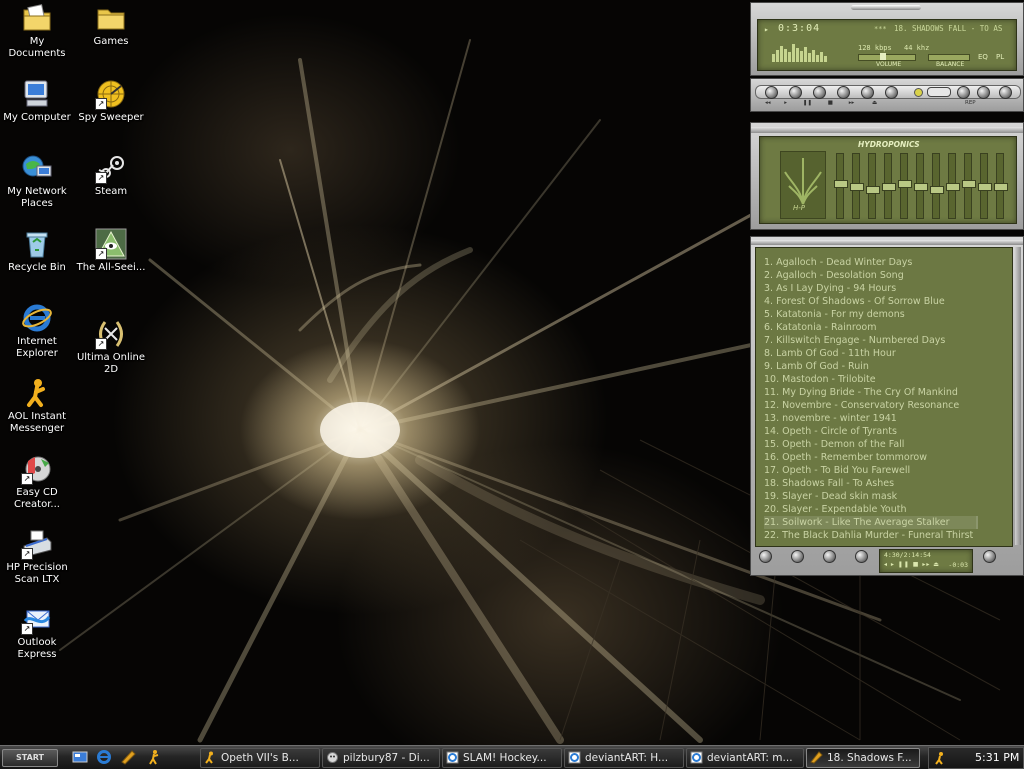 This screenshot has width=1024, height=769. Describe the element at coordinates (871, 496) in the screenshot. I see `playlist-track-row: 19. Slayer - Dead skin mask 5:19` at that location.